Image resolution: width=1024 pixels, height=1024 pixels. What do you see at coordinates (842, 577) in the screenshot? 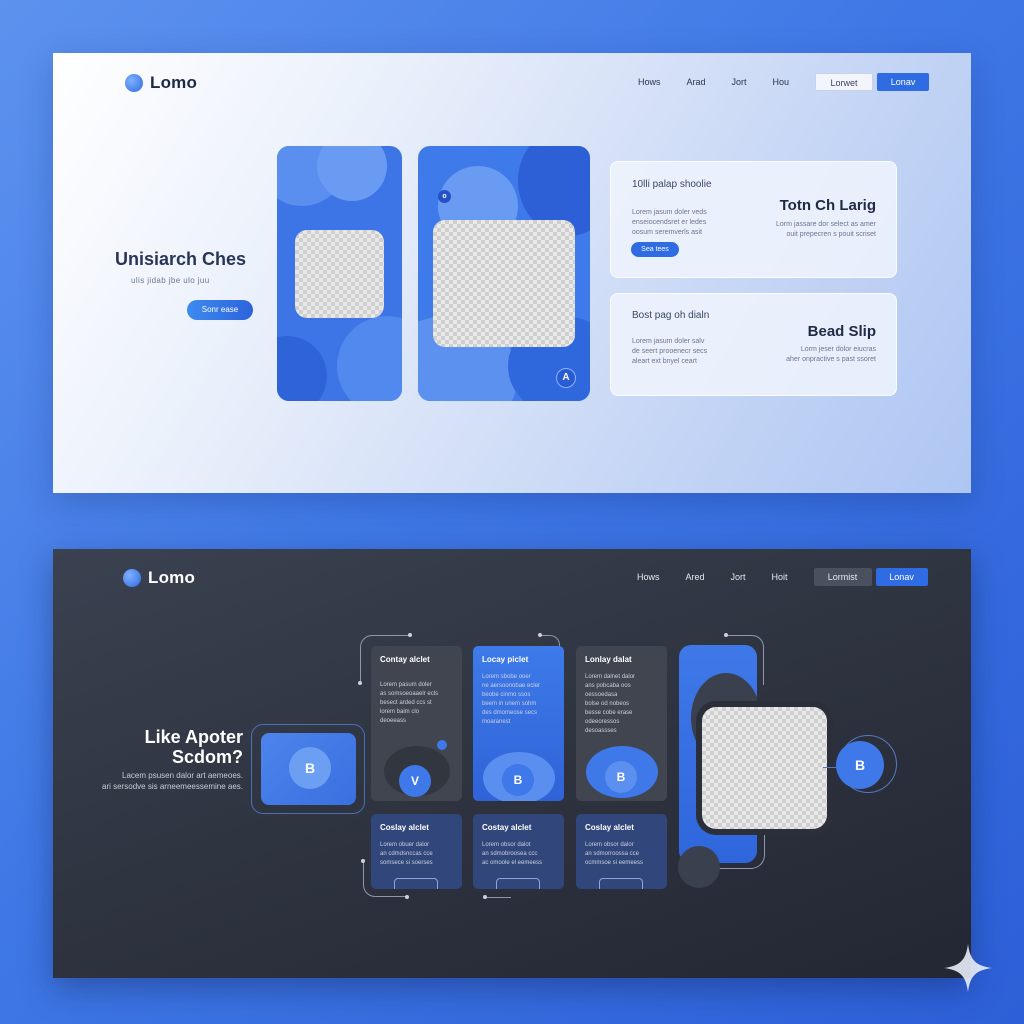
I see `login-button: Lormist` at bounding box center [842, 577].